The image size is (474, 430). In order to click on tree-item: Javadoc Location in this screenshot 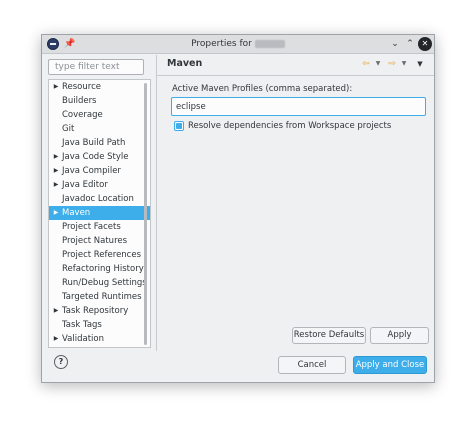, I will do `click(99, 199)`.